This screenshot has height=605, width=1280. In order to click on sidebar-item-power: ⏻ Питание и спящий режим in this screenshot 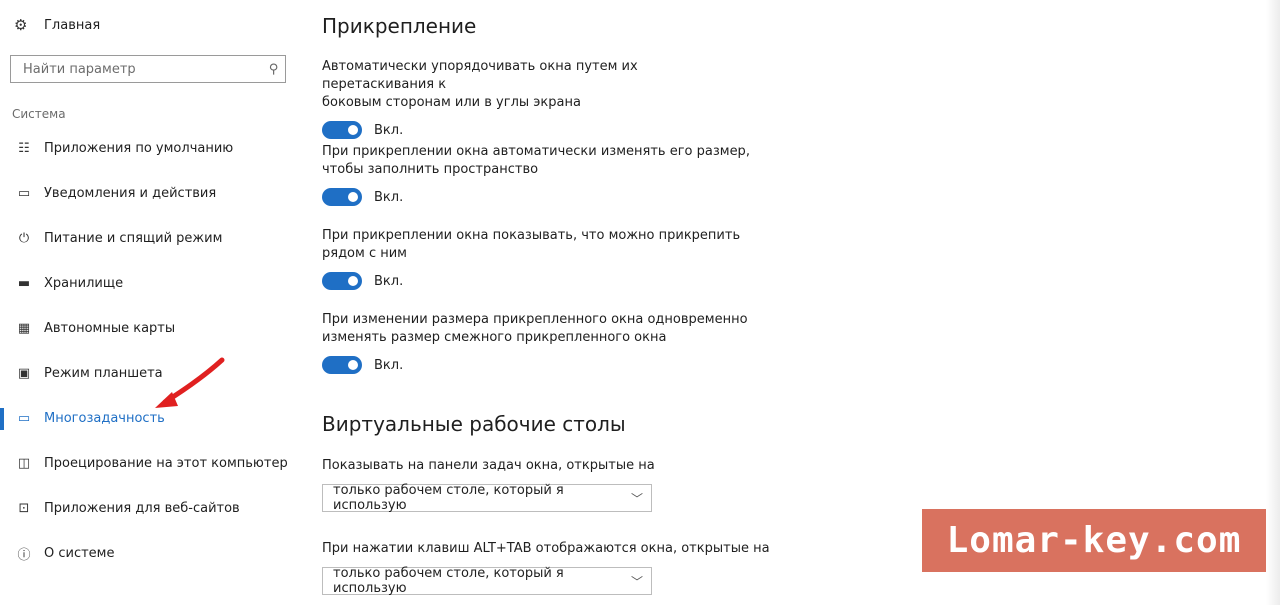, I will do `click(150, 238)`.